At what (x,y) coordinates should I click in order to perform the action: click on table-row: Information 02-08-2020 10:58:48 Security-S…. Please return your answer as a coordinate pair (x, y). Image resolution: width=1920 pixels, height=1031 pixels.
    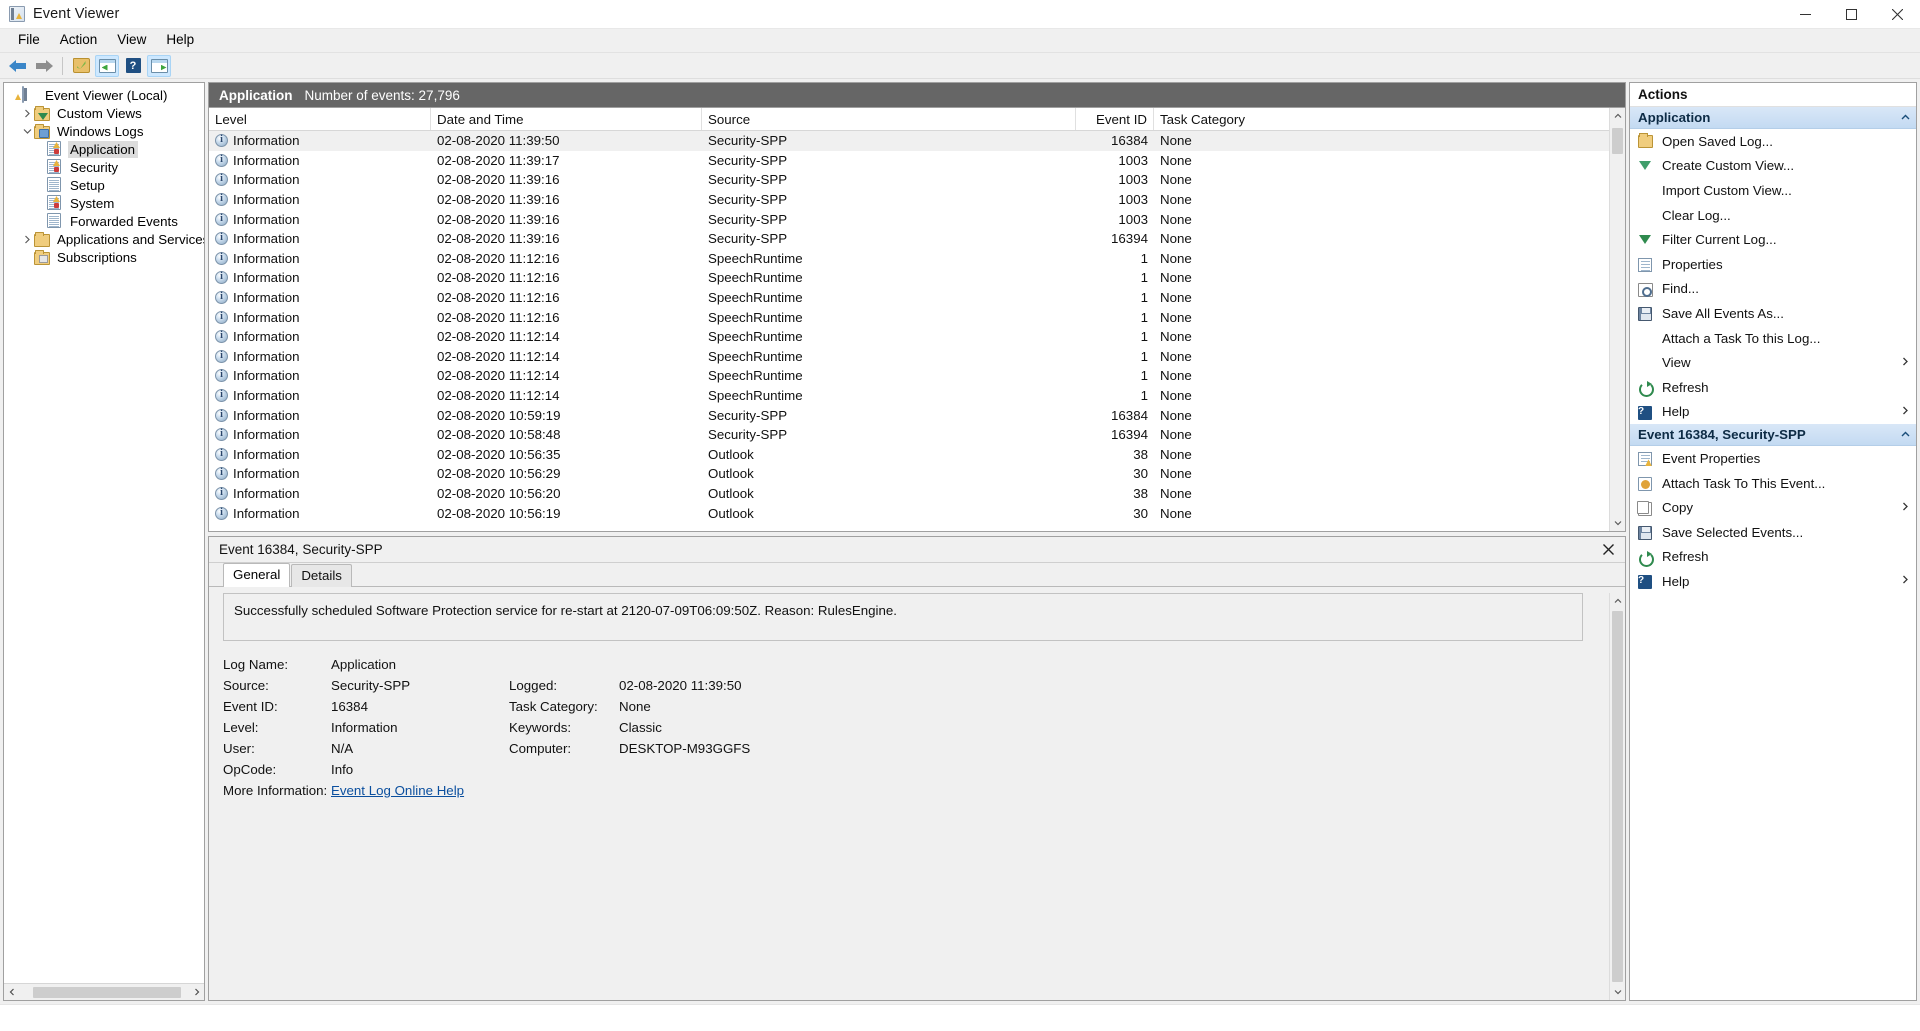
    Looking at the image, I should click on (909, 435).